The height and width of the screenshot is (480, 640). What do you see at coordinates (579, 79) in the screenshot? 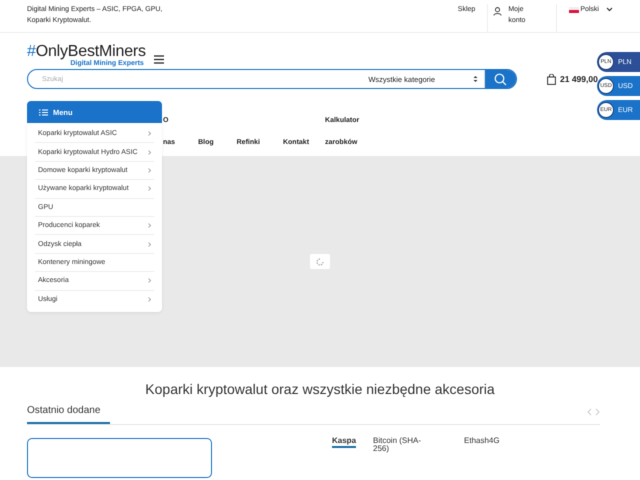
I see `cart-total: 21 499,00` at bounding box center [579, 79].